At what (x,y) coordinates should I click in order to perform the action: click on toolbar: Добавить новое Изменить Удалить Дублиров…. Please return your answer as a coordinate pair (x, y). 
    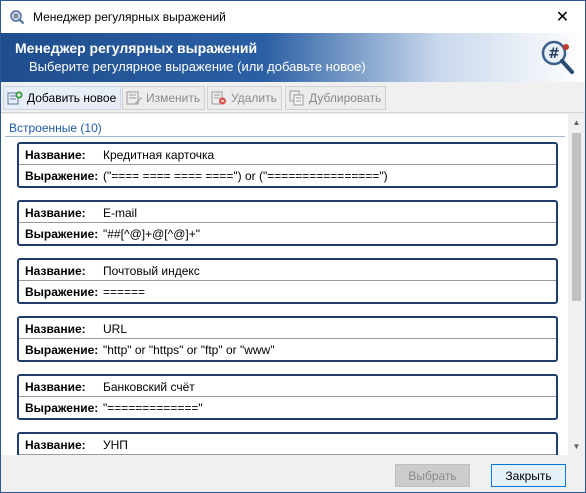
    Looking at the image, I should click on (293, 98).